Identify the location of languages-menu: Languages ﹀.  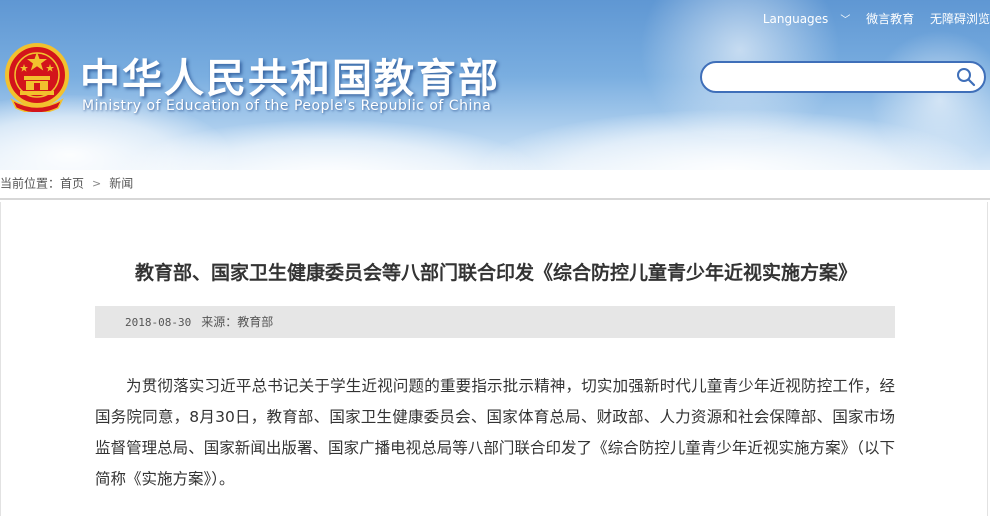
(800, 18).